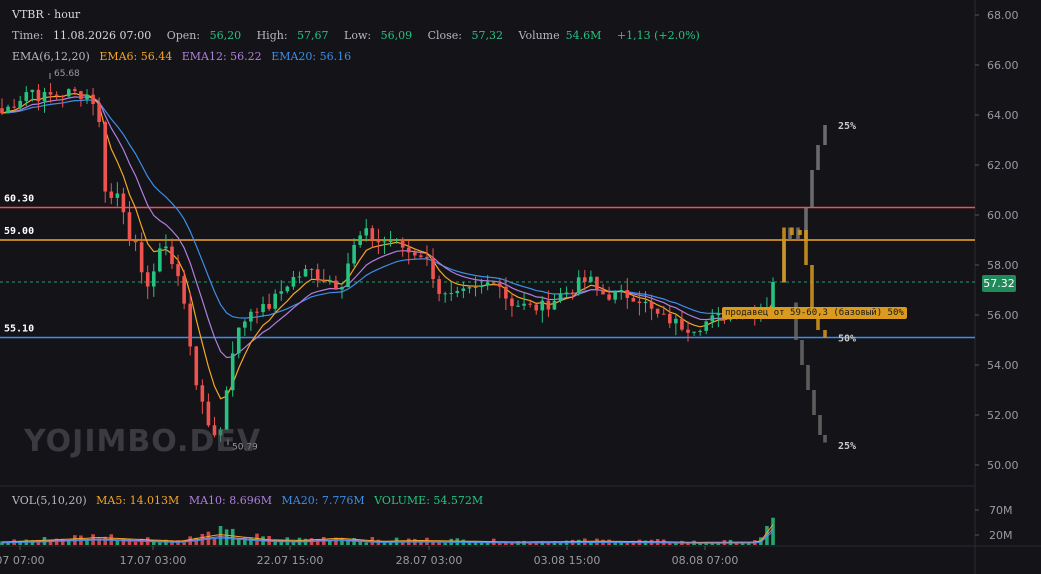 The height and width of the screenshot is (574, 1041). What do you see at coordinates (1003, 65) in the screenshot?
I see `y-tick-label: 66.00` at bounding box center [1003, 65].